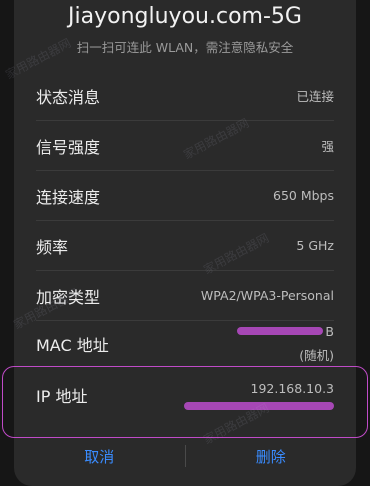 This screenshot has height=486, width=370. Describe the element at coordinates (327, 146) in the screenshot. I see `signal-strength-value: 强` at that location.